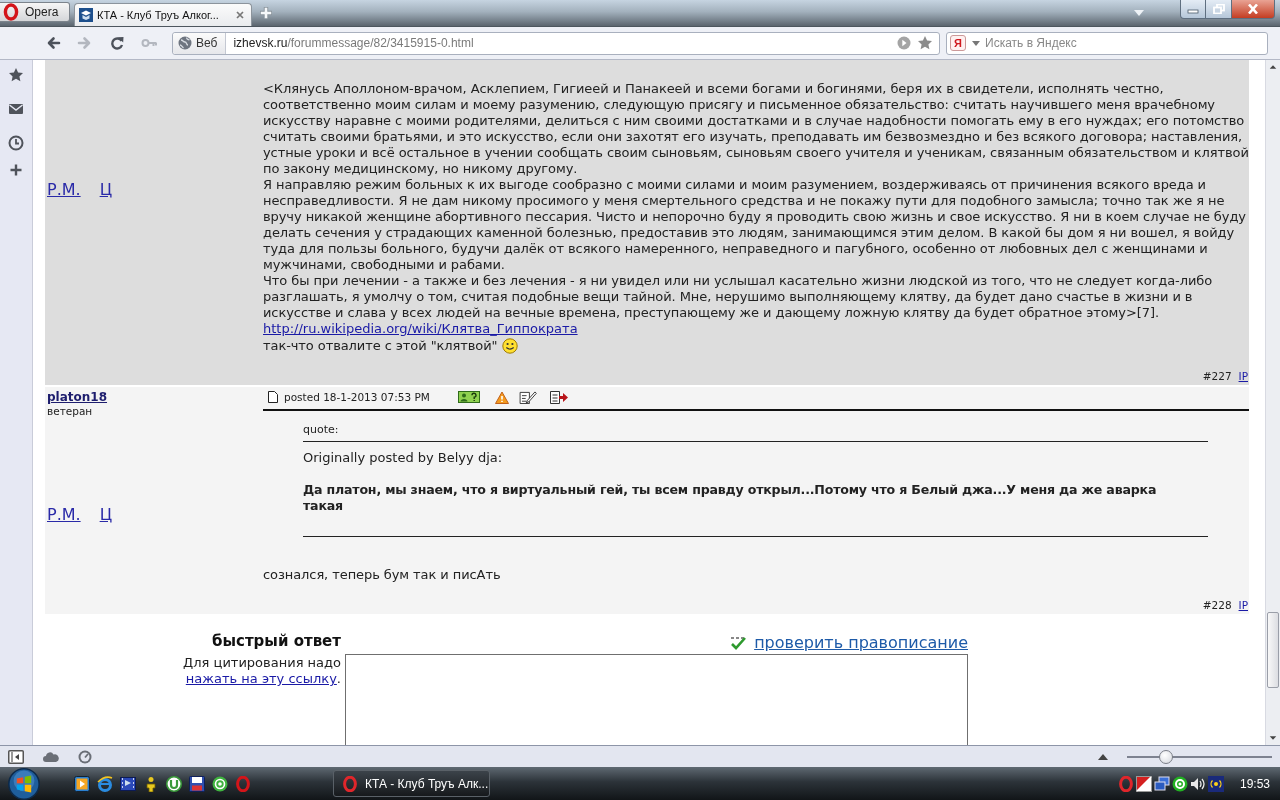 Image resolution: width=1280 pixels, height=800 pixels. Describe the element at coordinates (1217, 605) in the screenshot. I see `post-number: #228` at that location.